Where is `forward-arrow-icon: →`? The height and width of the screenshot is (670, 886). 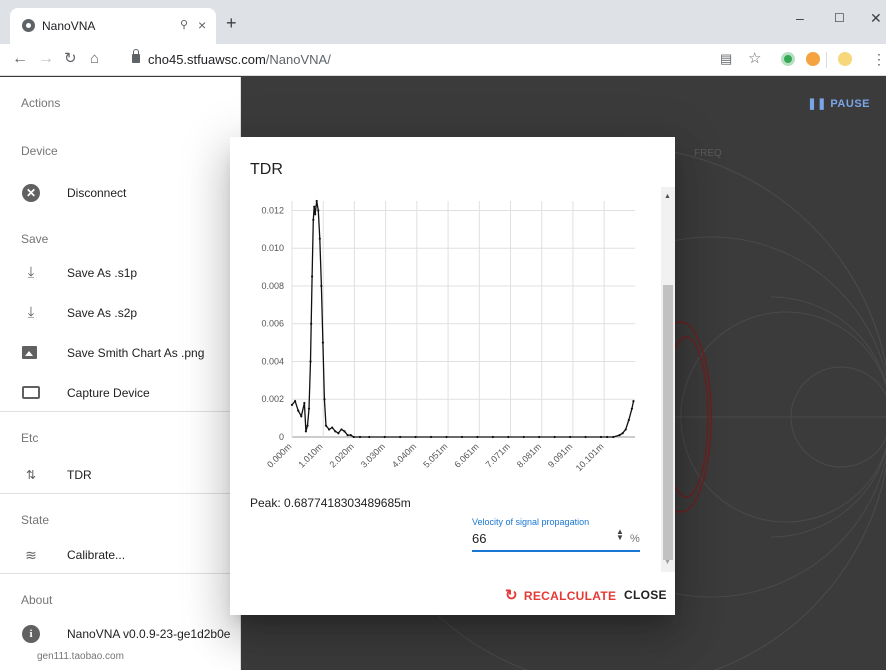 forward-arrow-icon: → is located at coordinates (46, 59).